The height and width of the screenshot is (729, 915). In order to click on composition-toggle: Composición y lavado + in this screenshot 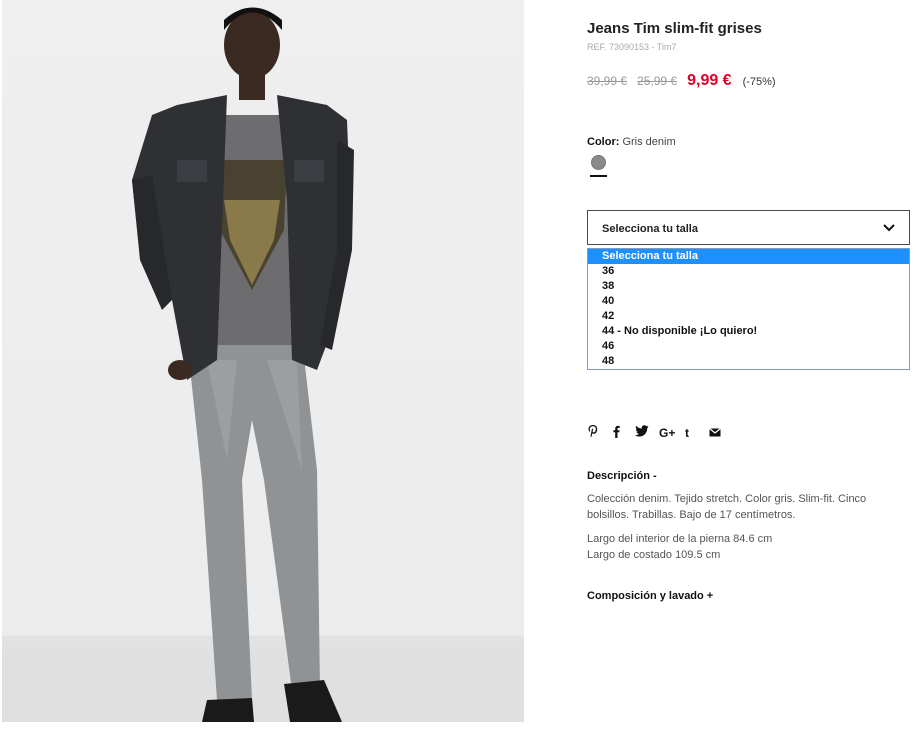, I will do `click(650, 596)`.